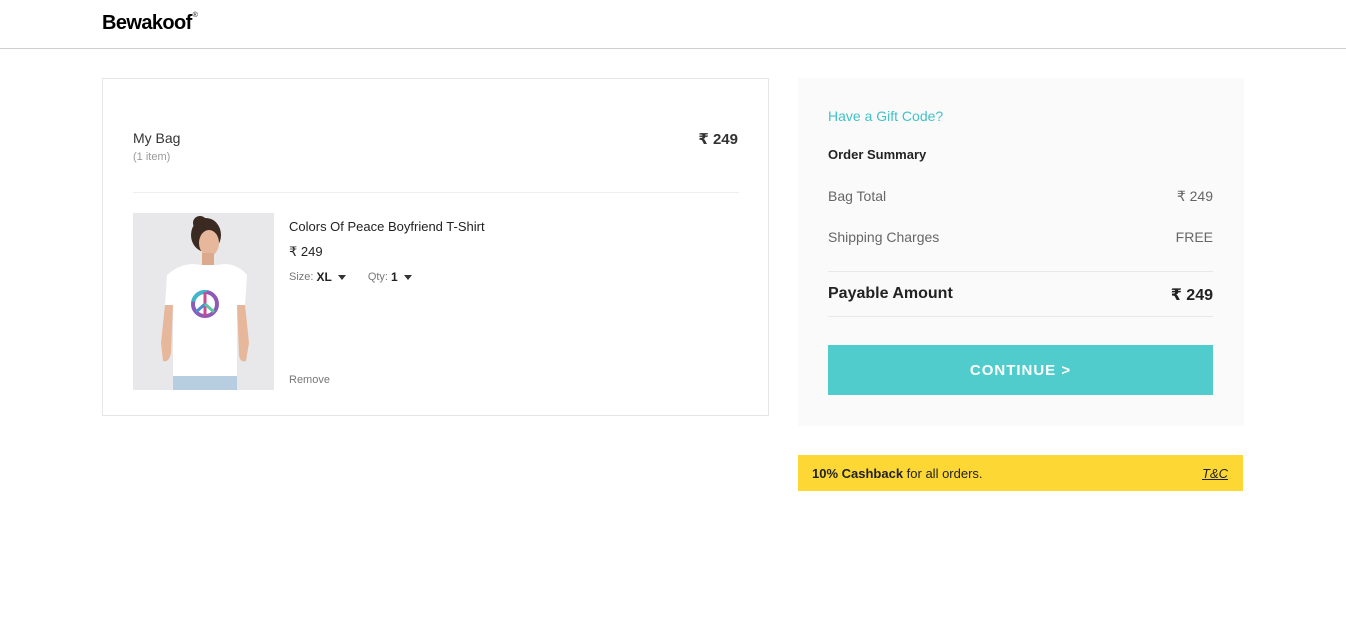 The height and width of the screenshot is (634, 1346). Describe the element at coordinates (673, 24) in the screenshot. I see `site-header: Bewakoof®` at that location.